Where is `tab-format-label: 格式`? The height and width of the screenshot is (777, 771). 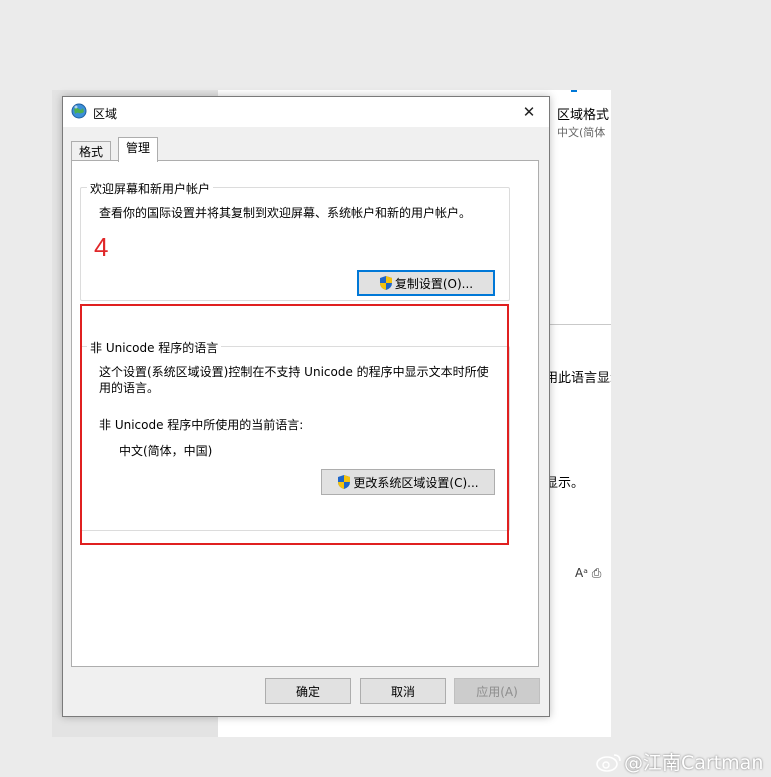 tab-format-label: 格式 is located at coordinates (91, 152).